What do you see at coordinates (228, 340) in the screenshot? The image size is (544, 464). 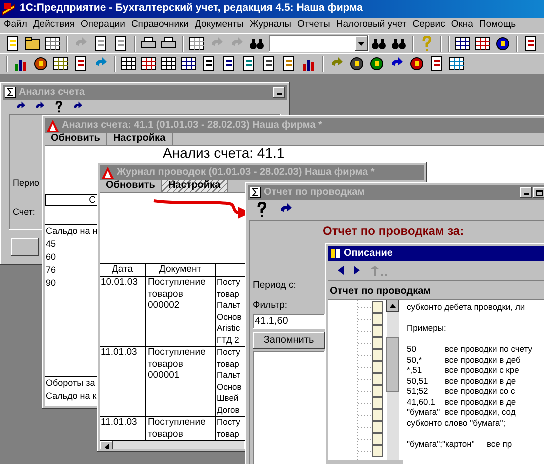 I see `description-line: ГТД 2` at bounding box center [228, 340].